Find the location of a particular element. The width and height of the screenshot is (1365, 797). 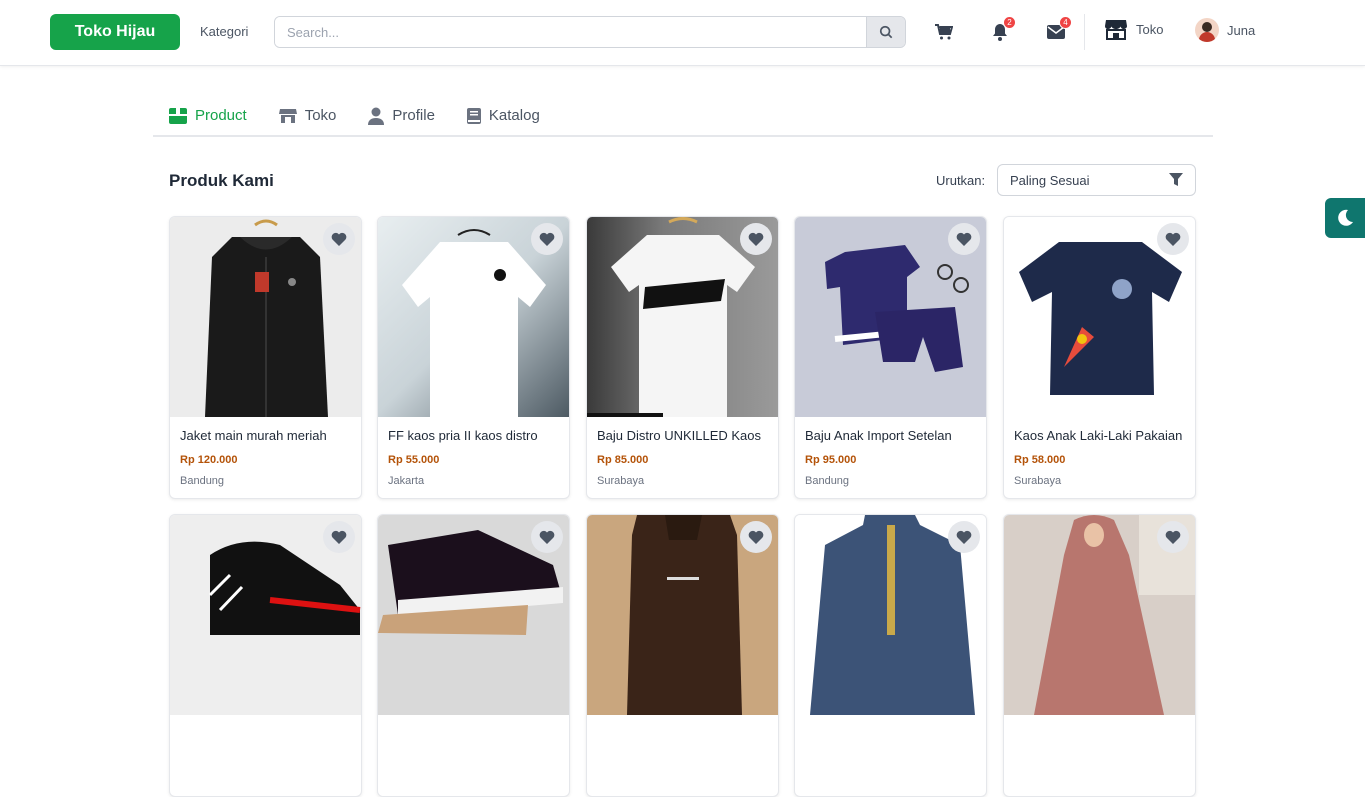

profile-tabs: Product Toko Profile Katalog is located at coordinates (683, 116).